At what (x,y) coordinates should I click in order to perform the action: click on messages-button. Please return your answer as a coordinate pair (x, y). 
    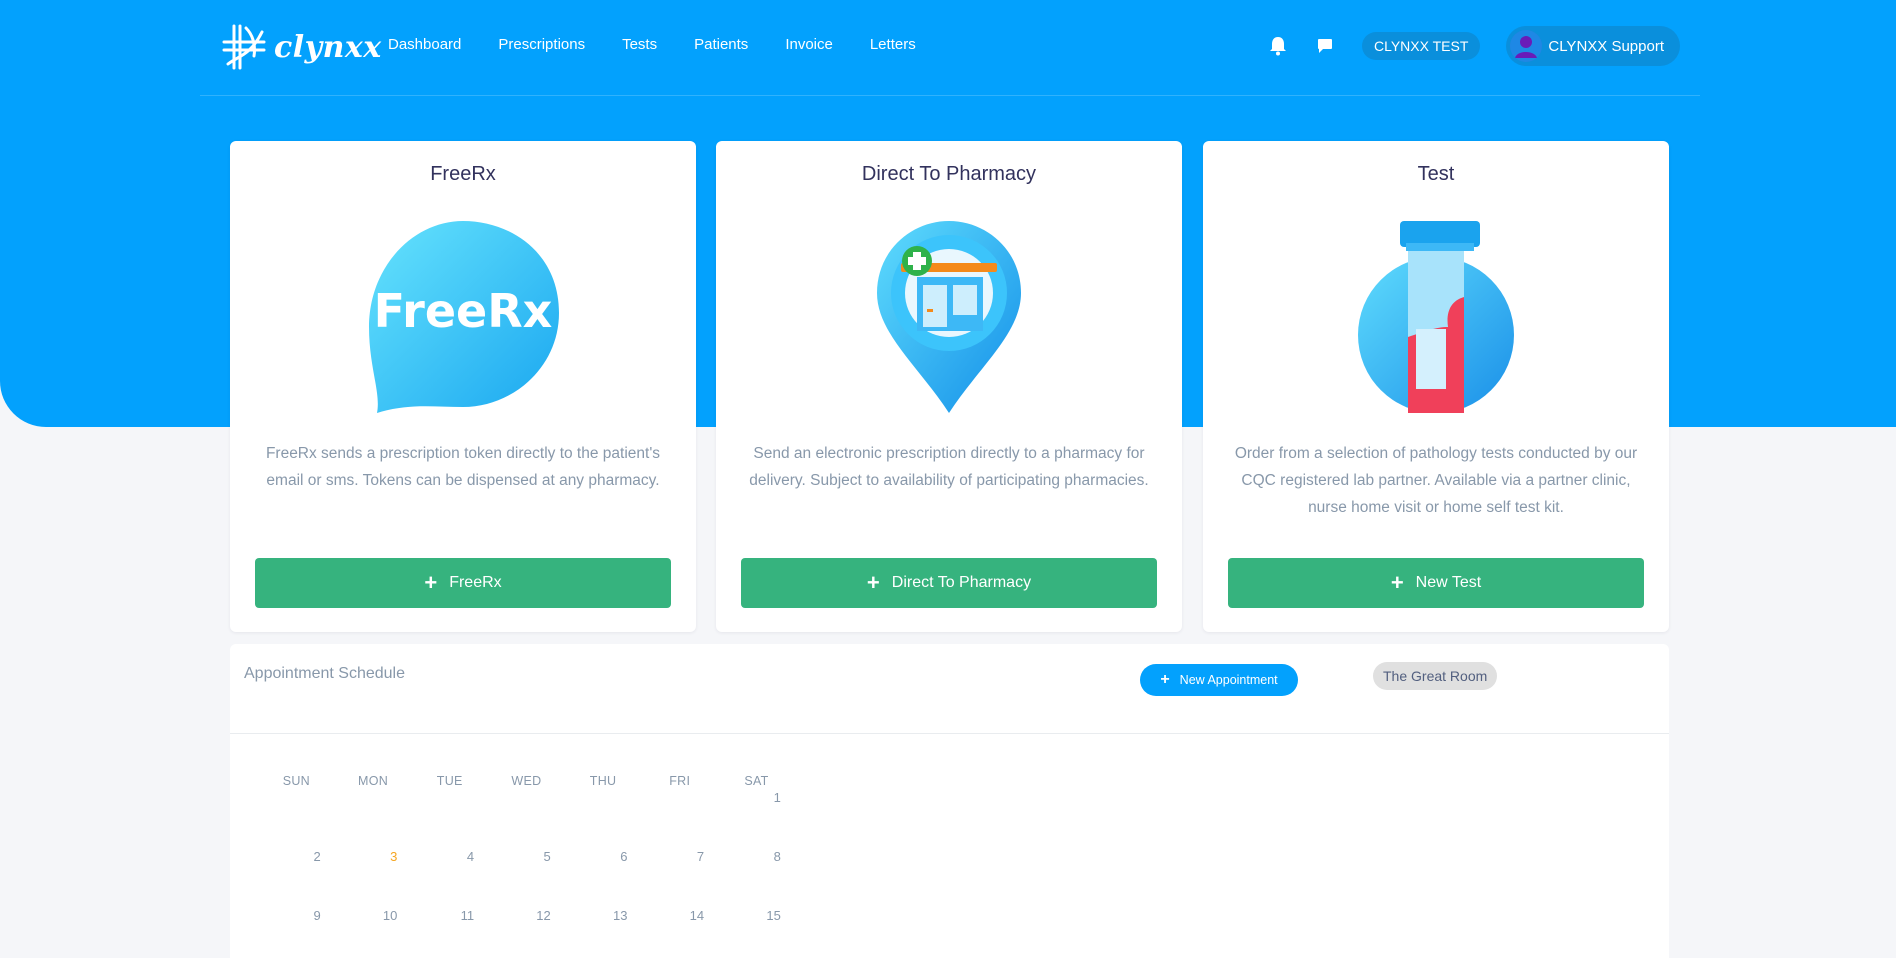
    Looking at the image, I should click on (1325, 46).